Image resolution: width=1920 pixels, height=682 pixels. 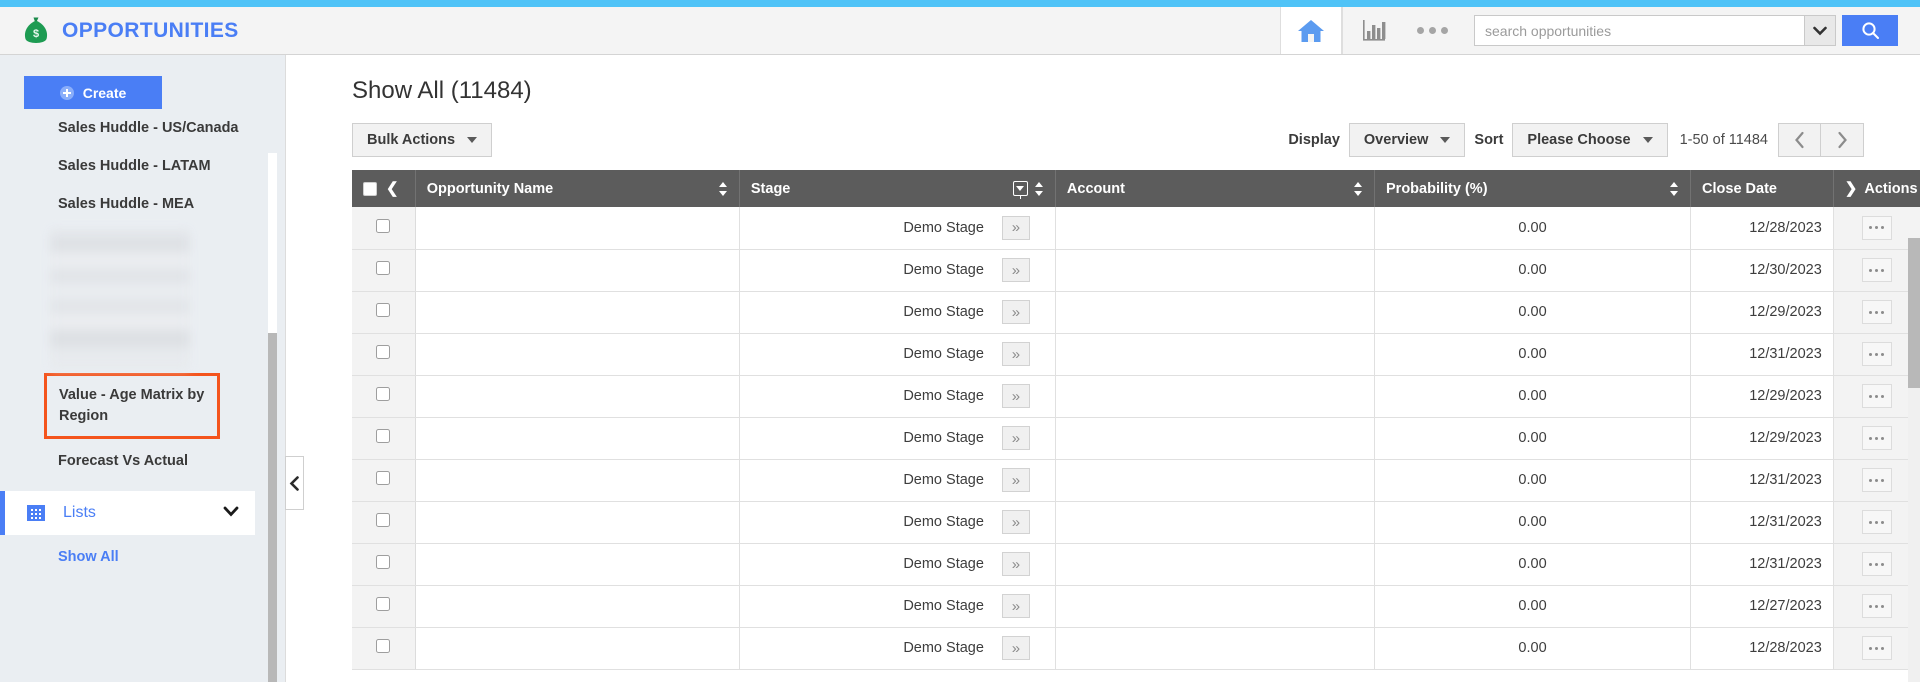 What do you see at coordinates (1842, 140) in the screenshot?
I see `next-page-button` at bounding box center [1842, 140].